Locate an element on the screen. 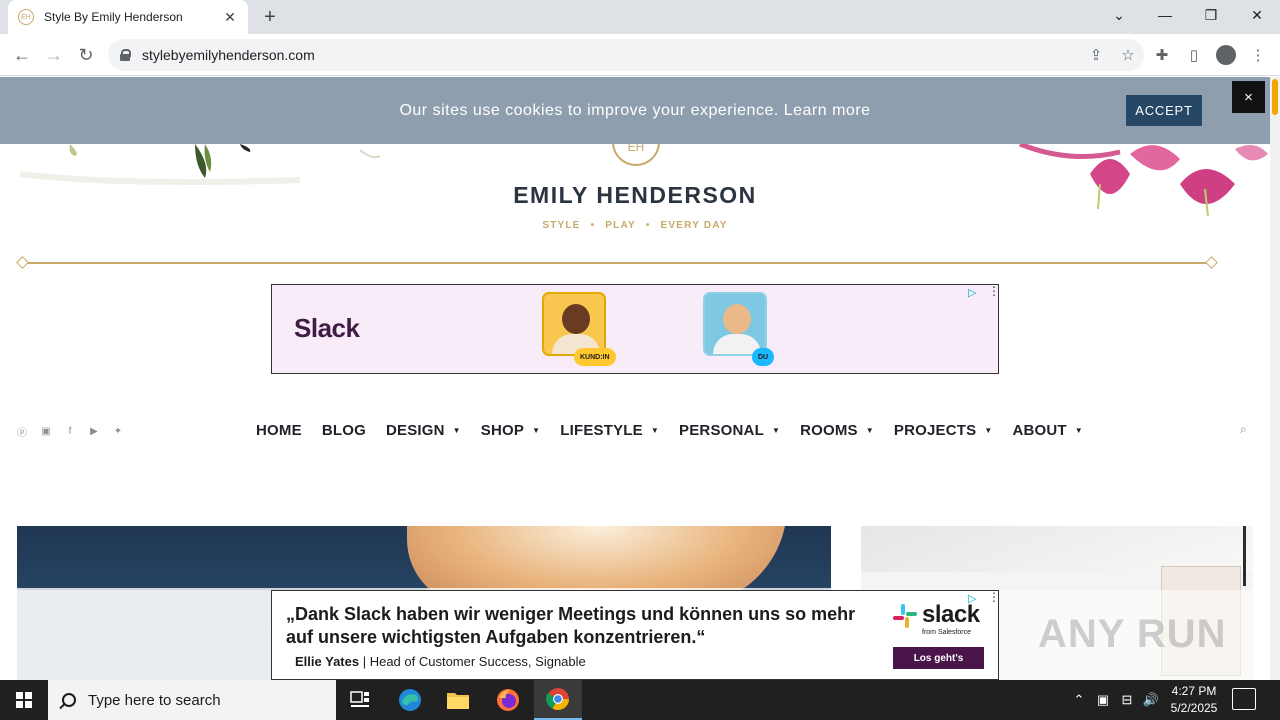 Image resolution: width=1280 pixels, height=720 pixels. nav-item-personal: PERSONAL ▼ is located at coordinates (729, 430).